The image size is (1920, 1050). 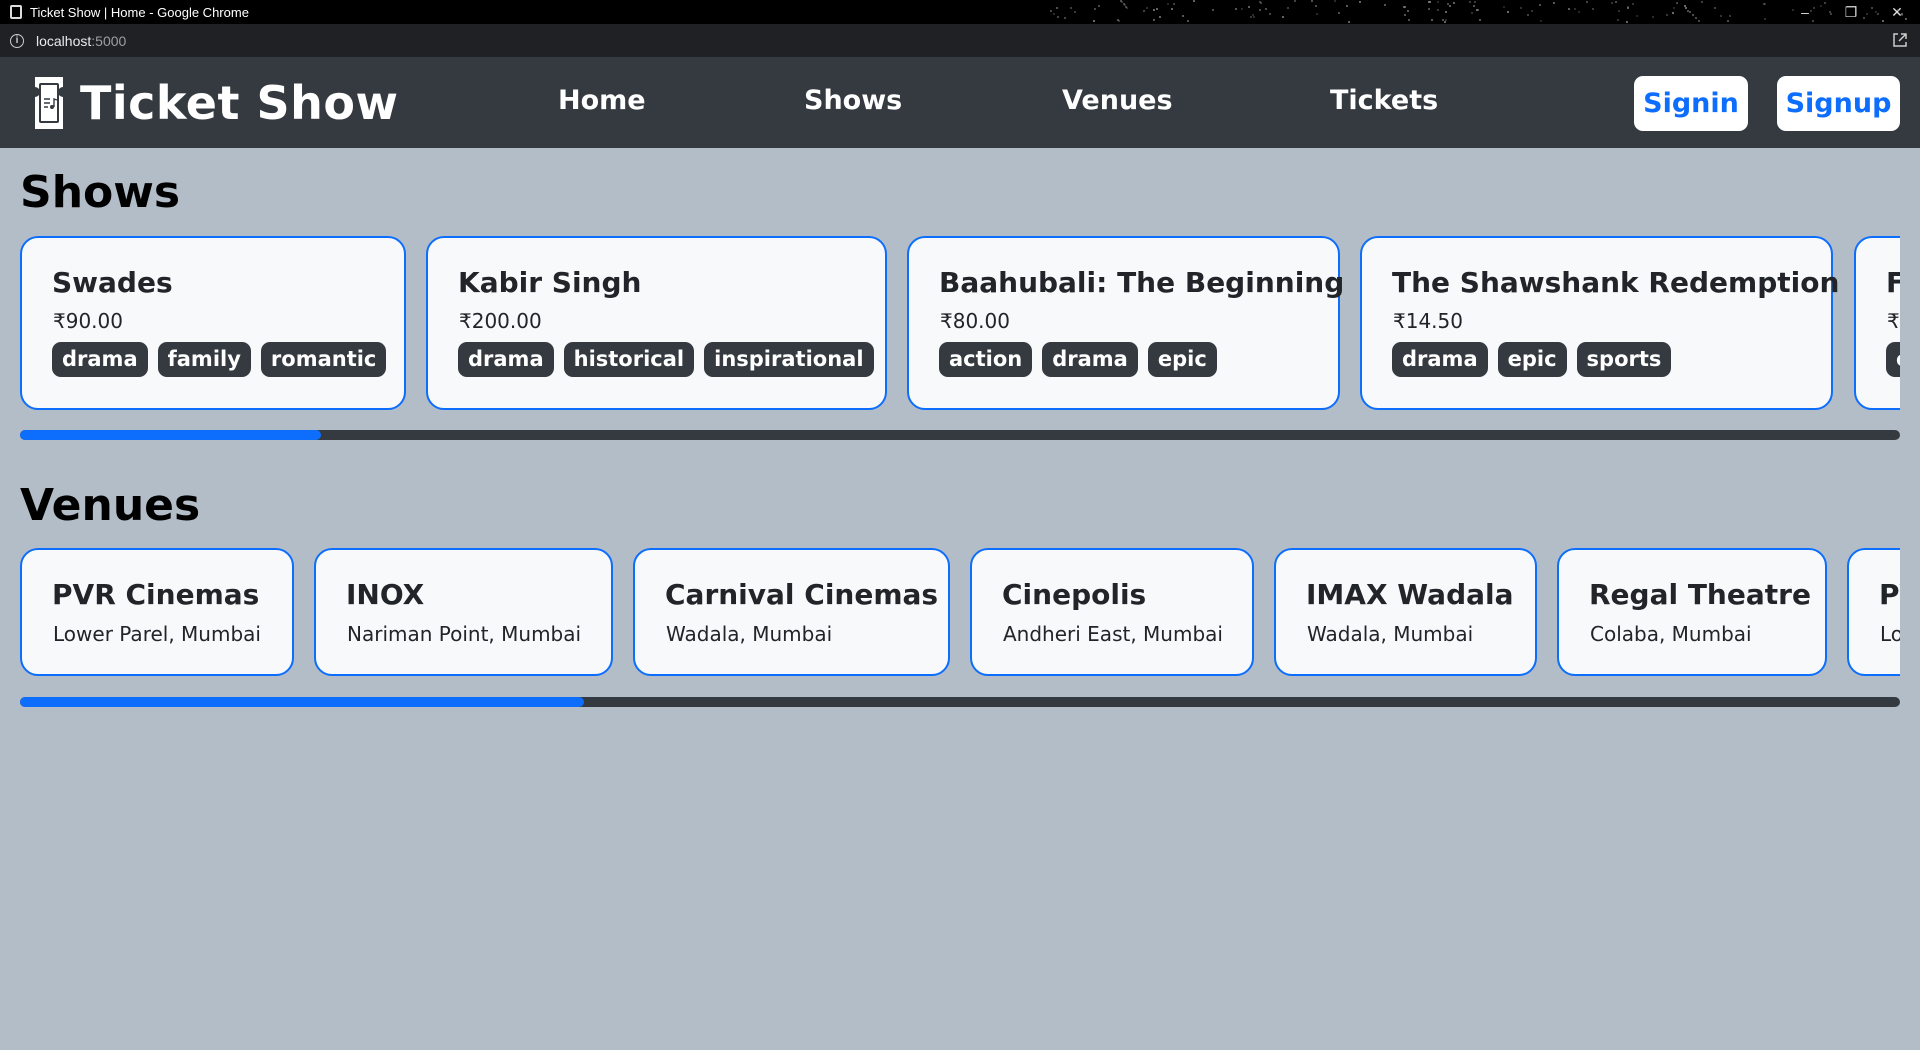 What do you see at coordinates (464, 634) in the screenshot?
I see `venue-location: Nariman Point, Mumbai` at bounding box center [464, 634].